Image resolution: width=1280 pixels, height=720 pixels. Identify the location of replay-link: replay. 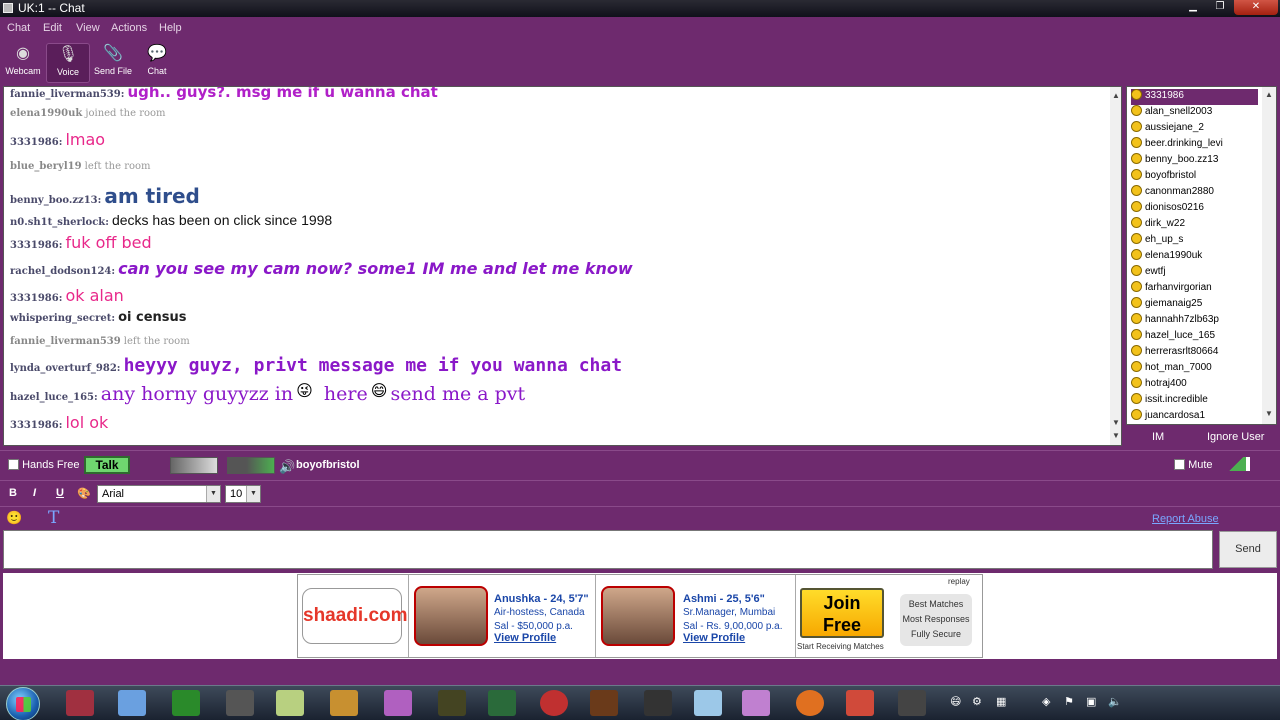
(959, 581).